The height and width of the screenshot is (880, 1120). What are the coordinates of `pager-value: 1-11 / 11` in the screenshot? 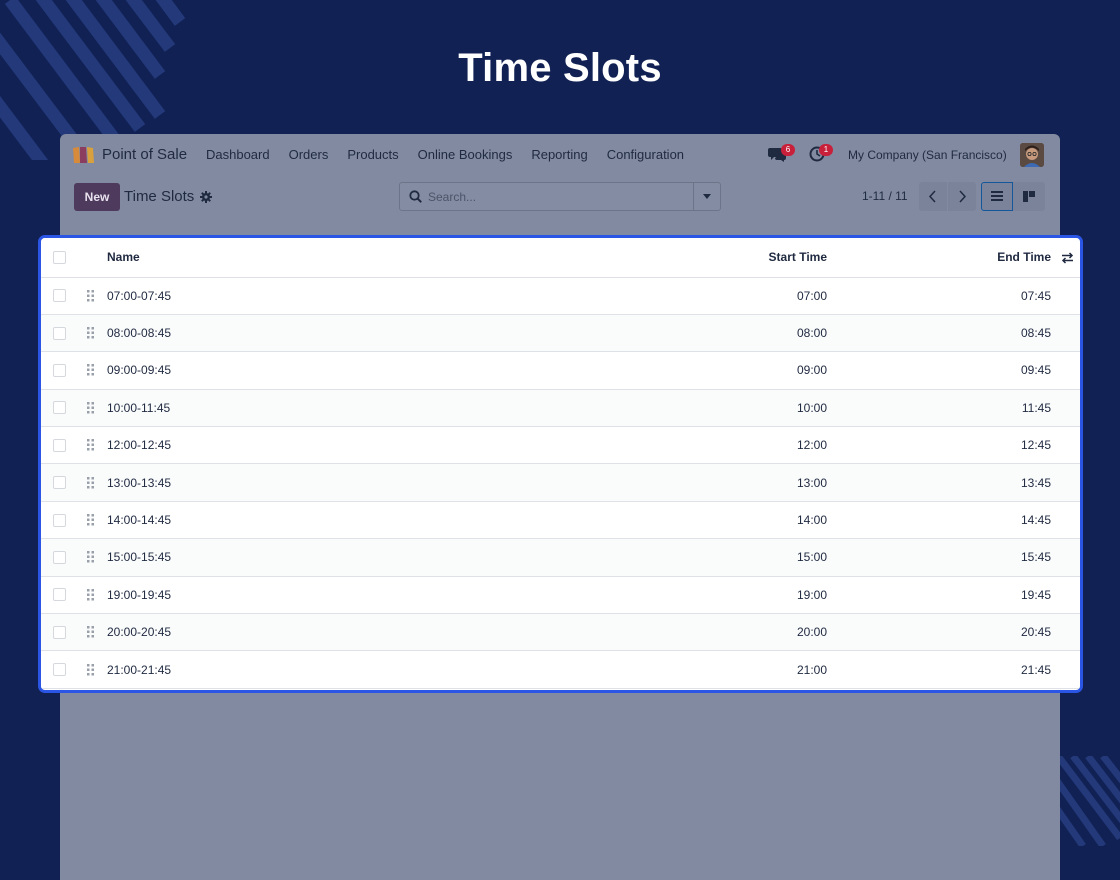 It's located at (885, 196).